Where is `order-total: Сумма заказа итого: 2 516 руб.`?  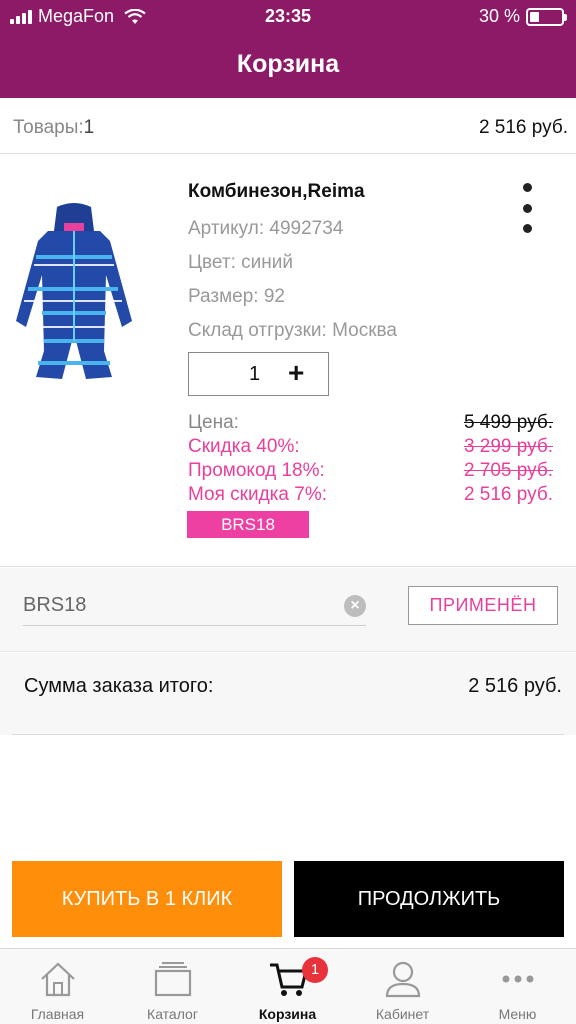 order-total: Сумма заказа итого: 2 516 руб. is located at coordinates (288, 694).